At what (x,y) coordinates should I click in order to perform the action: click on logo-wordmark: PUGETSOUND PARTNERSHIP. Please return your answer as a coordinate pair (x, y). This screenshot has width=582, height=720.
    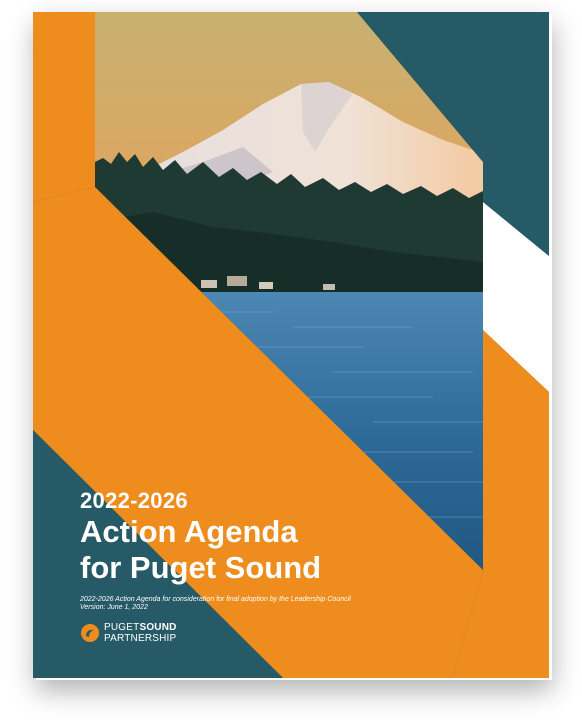
    Looking at the image, I should click on (140, 633).